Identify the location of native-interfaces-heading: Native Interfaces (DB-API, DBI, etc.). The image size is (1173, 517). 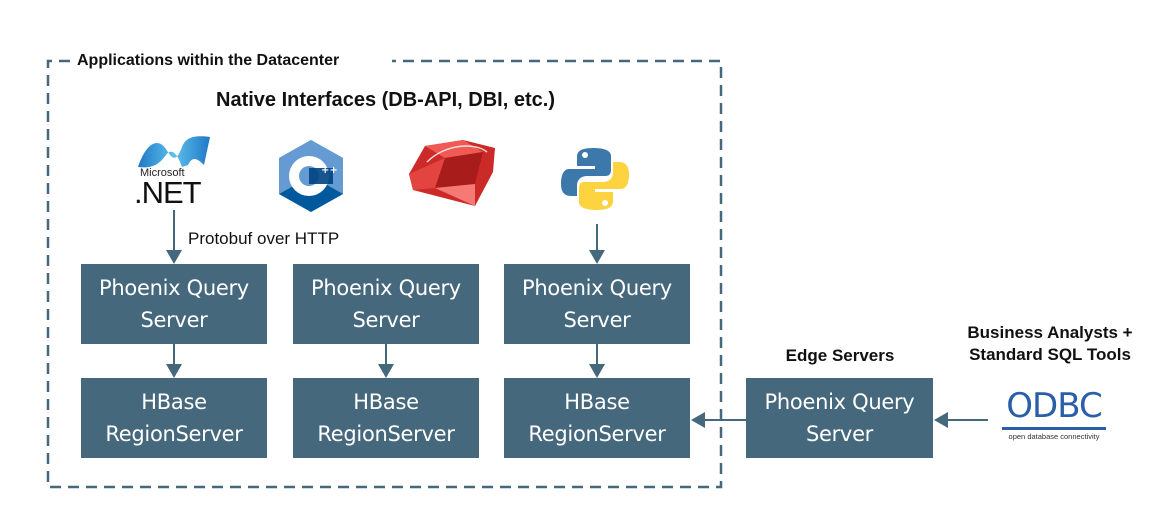
(385, 100).